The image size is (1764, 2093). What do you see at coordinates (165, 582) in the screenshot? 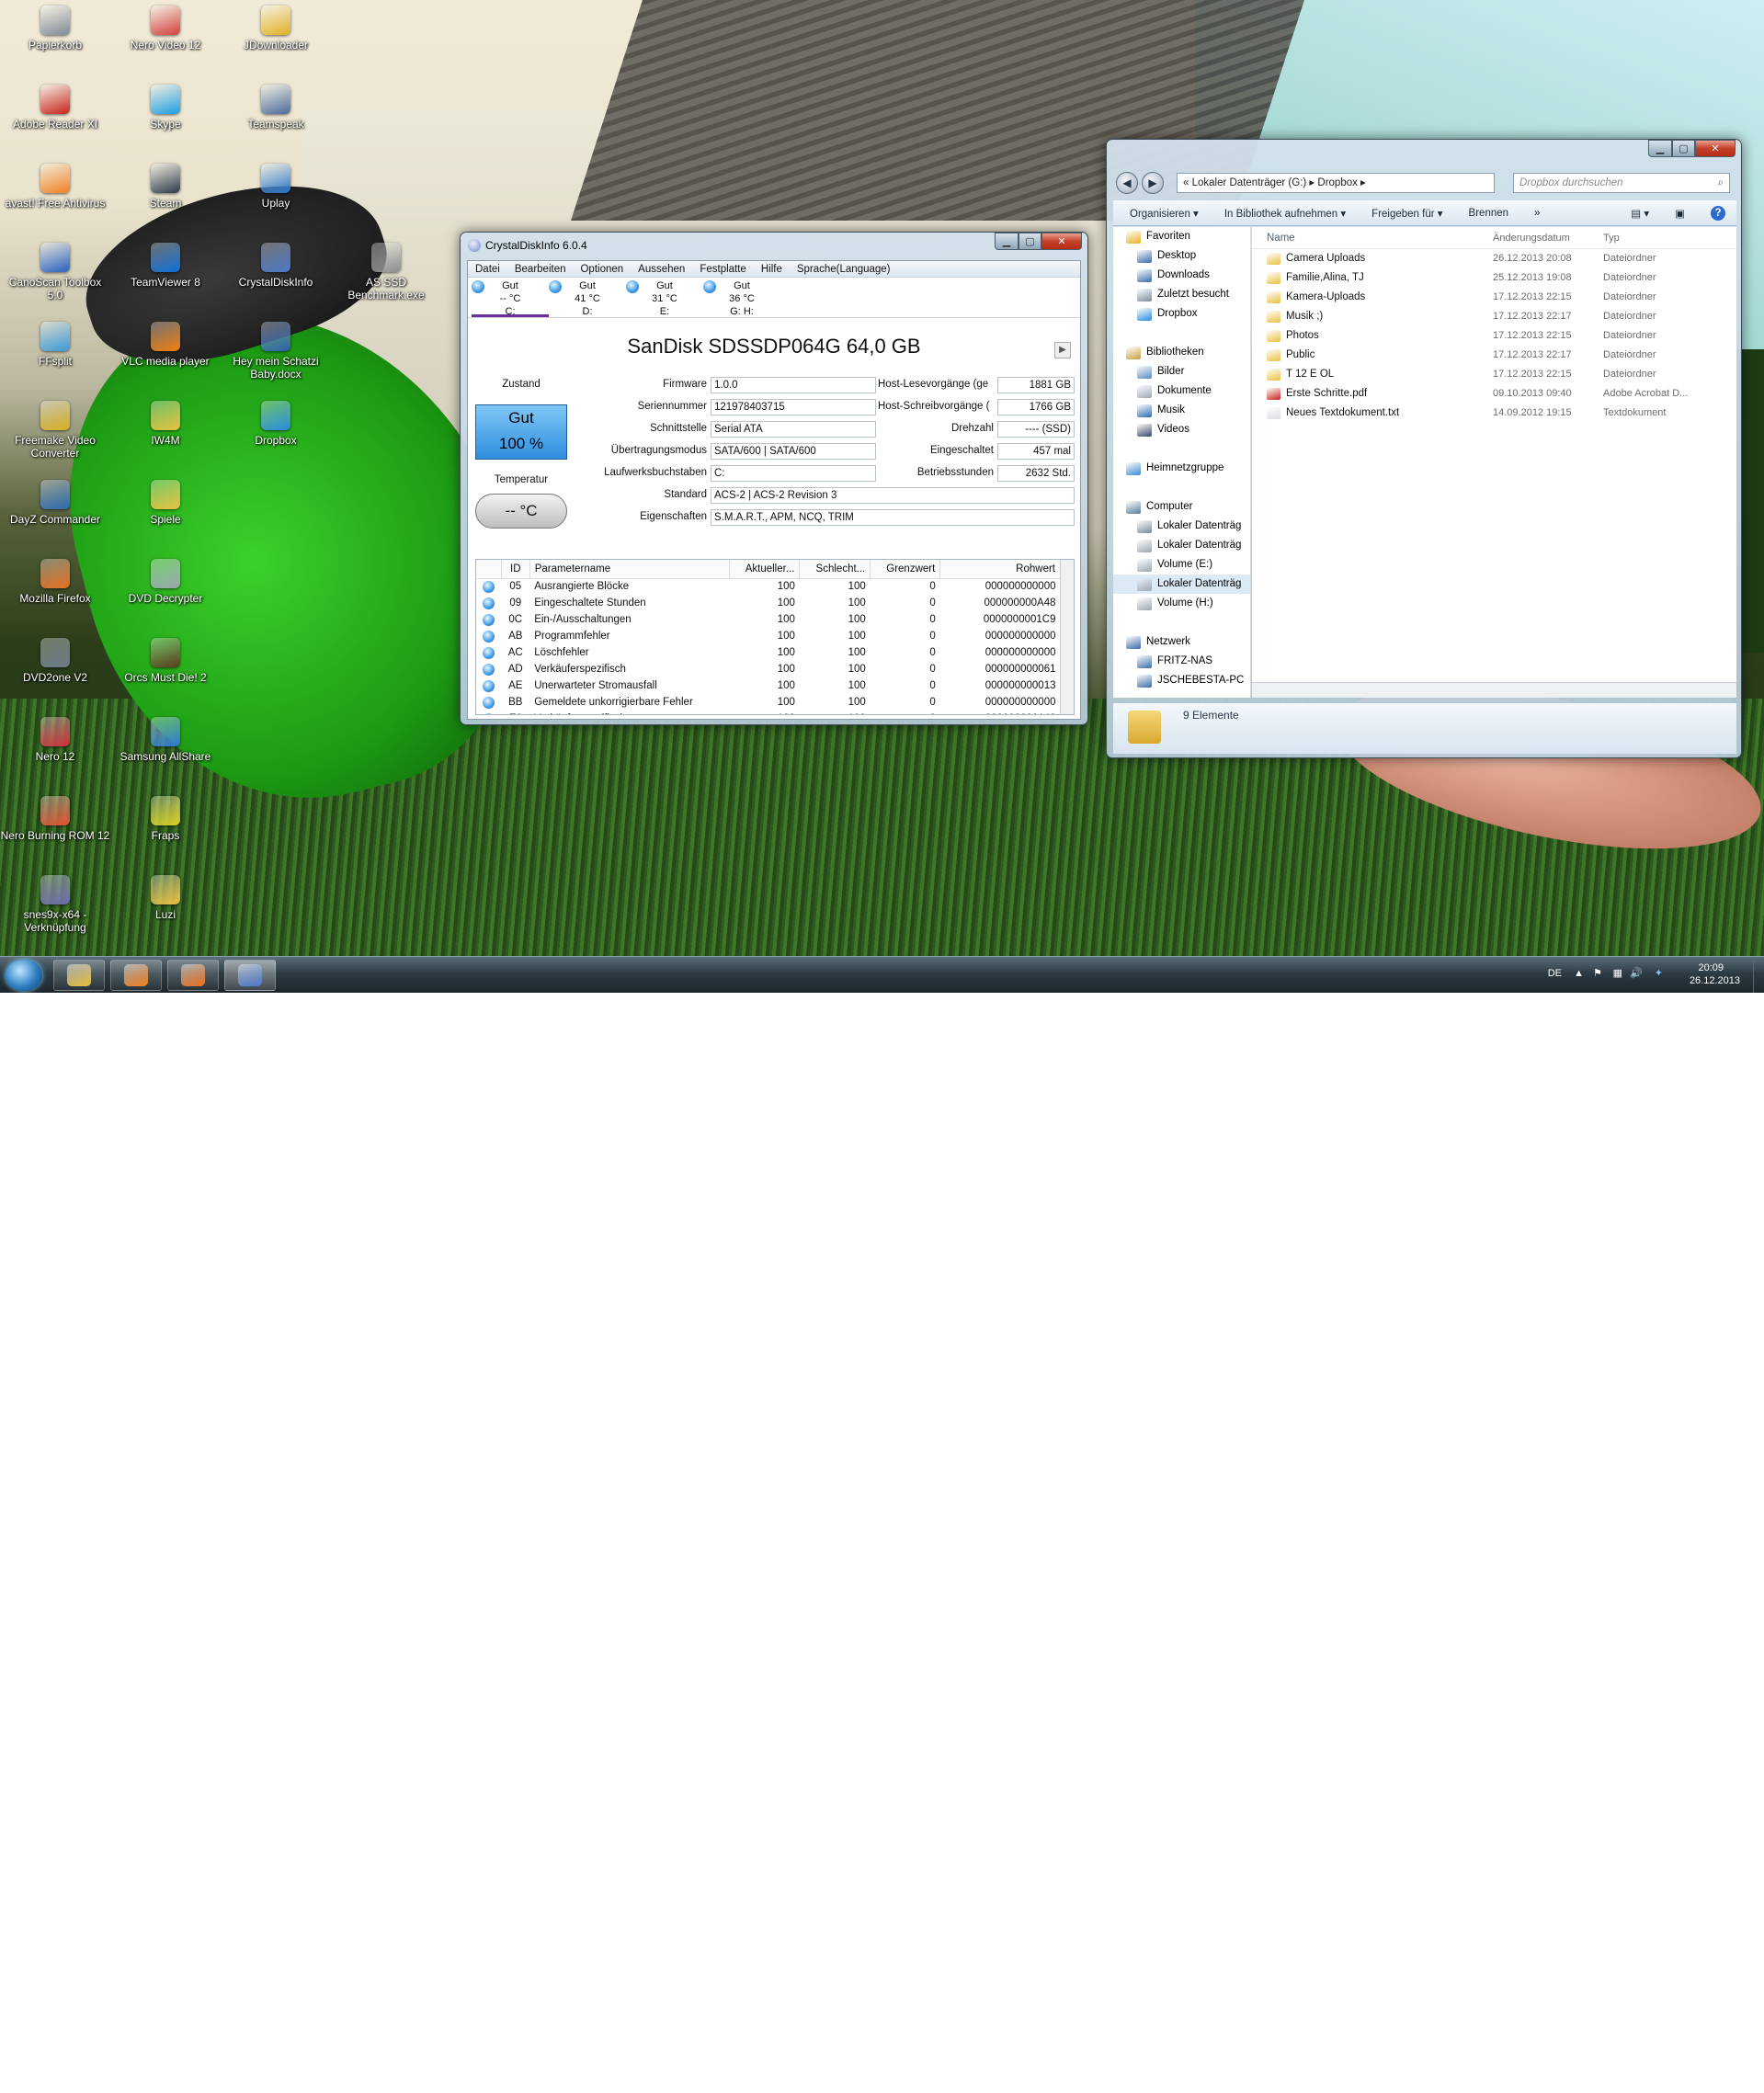
I see `desktop-icon: DVD Decrypter` at bounding box center [165, 582].